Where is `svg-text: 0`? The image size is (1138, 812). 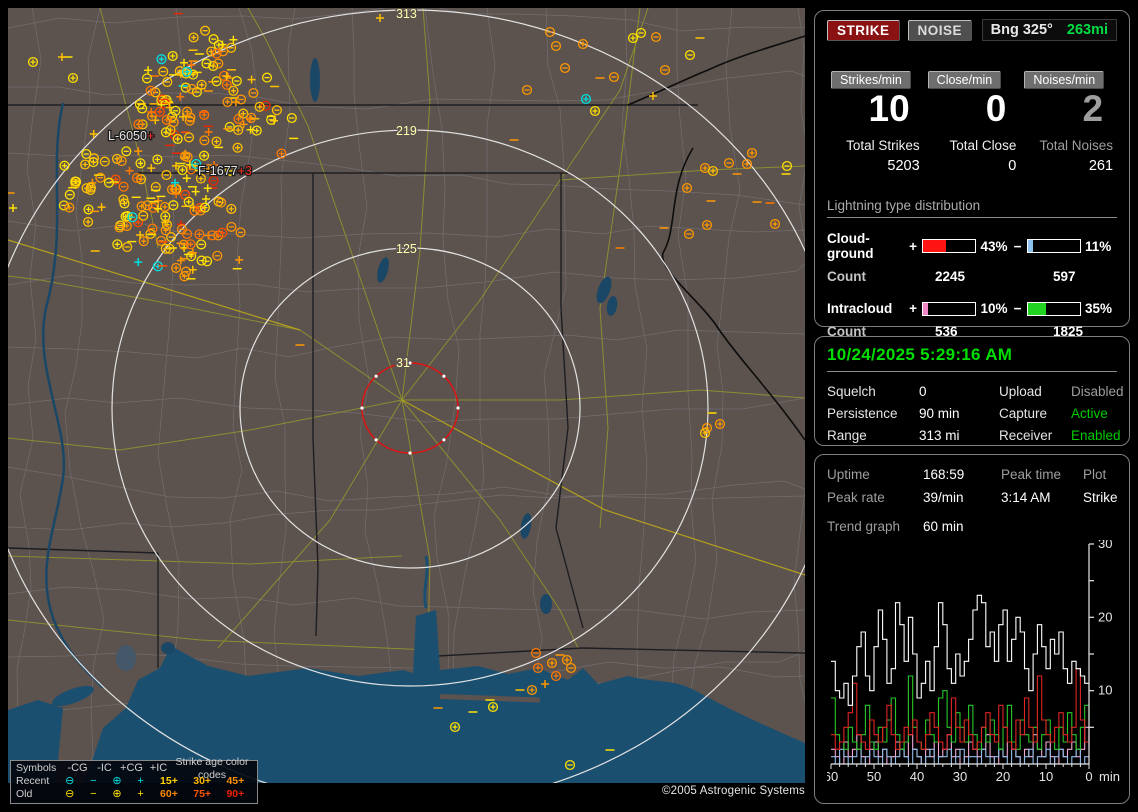
svg-text: 0 is located at coordinates (1088, 776).